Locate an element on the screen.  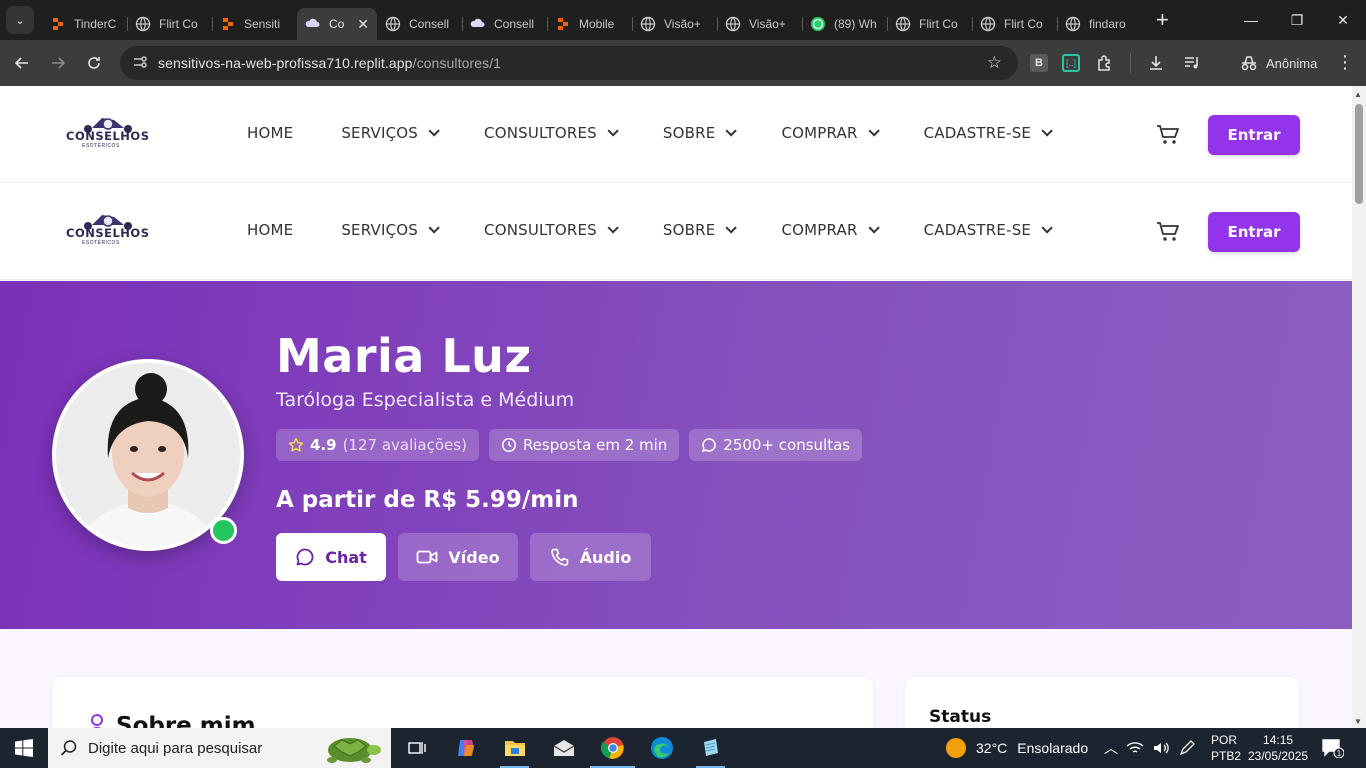
site-info-icon is located at coordinates (140, 63).